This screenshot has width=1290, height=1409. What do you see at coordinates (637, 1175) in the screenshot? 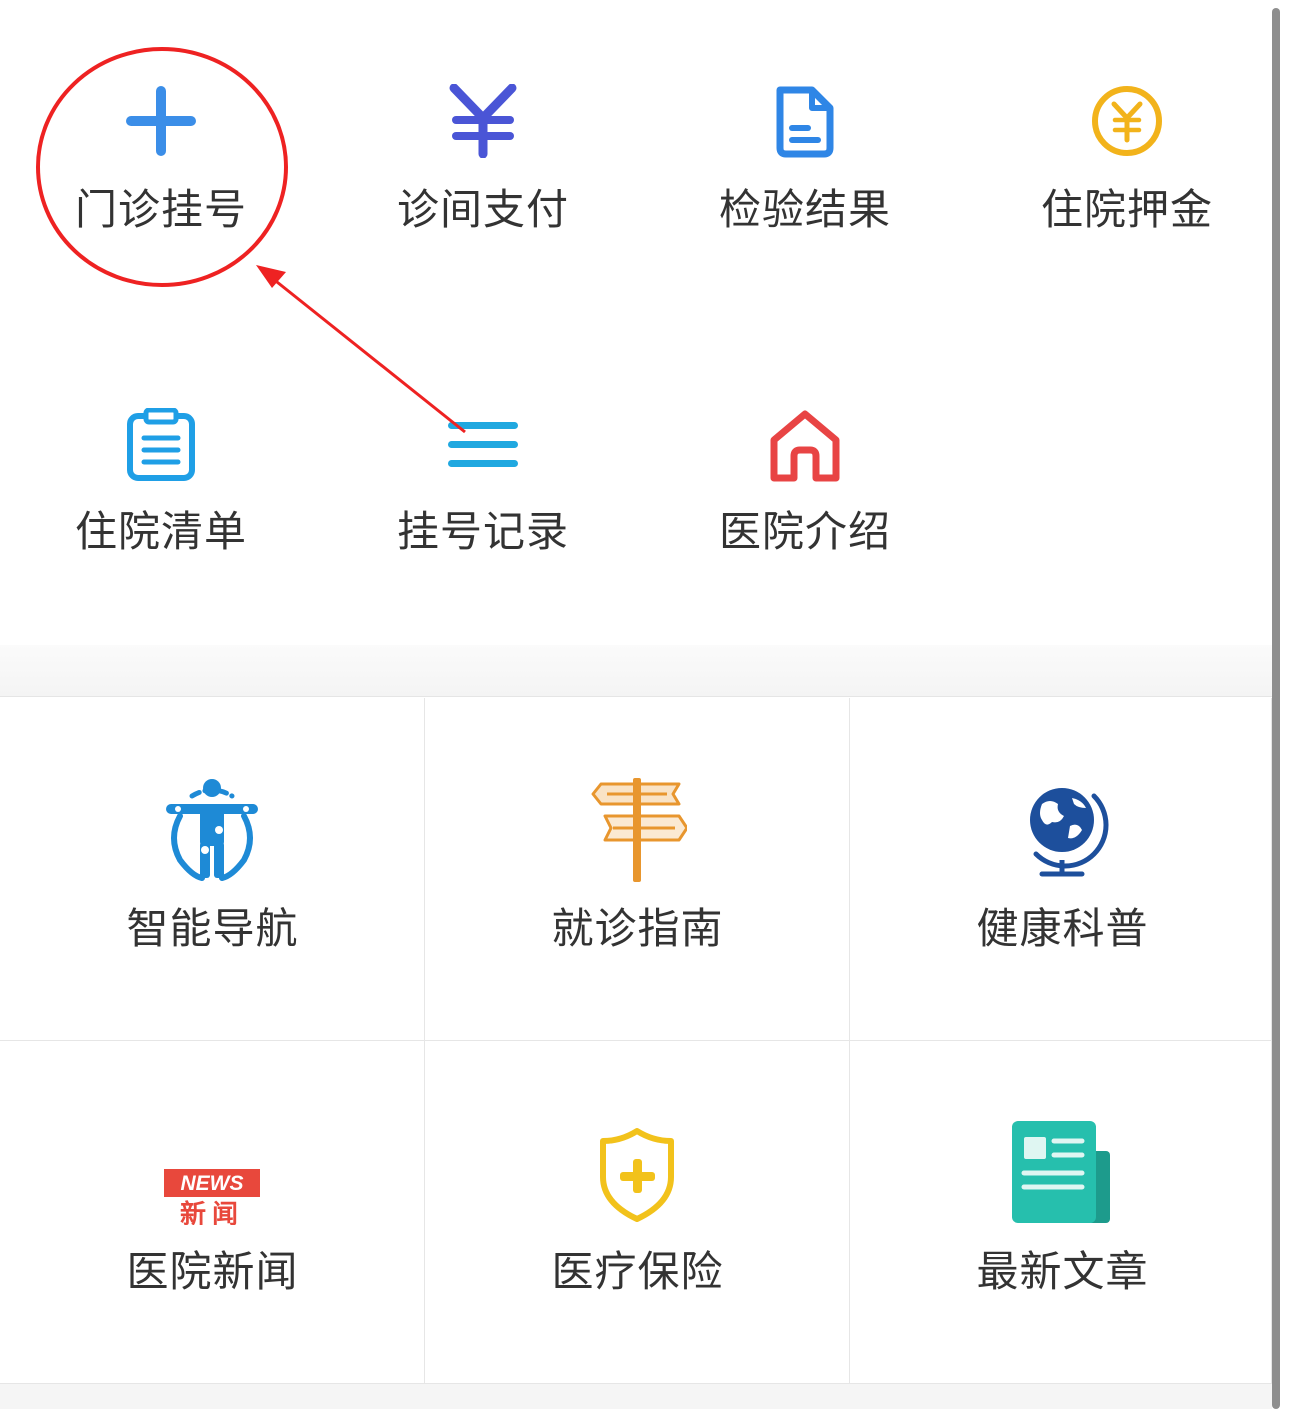
I see `shield-plus-icon` at bounding box center [637, 1175].